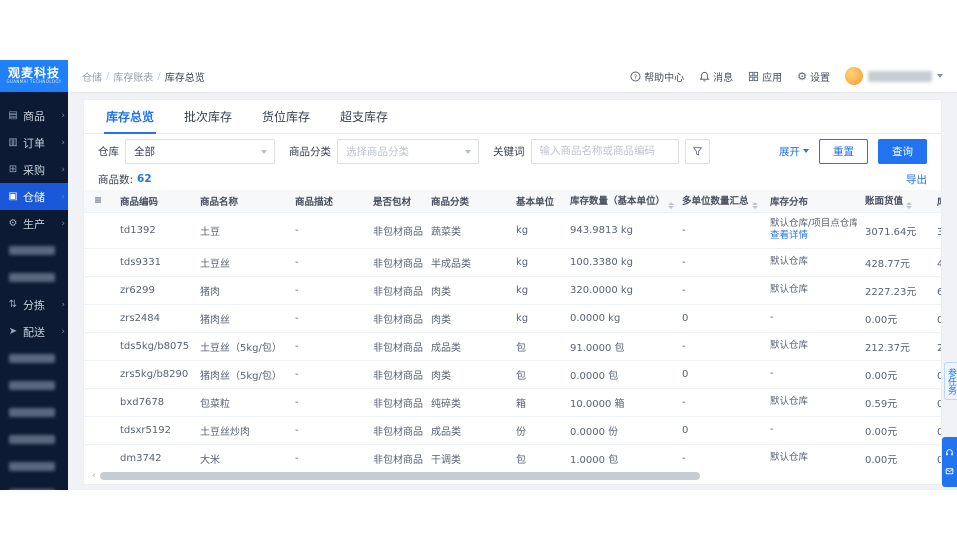 The image size is (957, 556). Describe the element at coordinates (604, 151) in the screenshot. I see `keyword-input` at that location.